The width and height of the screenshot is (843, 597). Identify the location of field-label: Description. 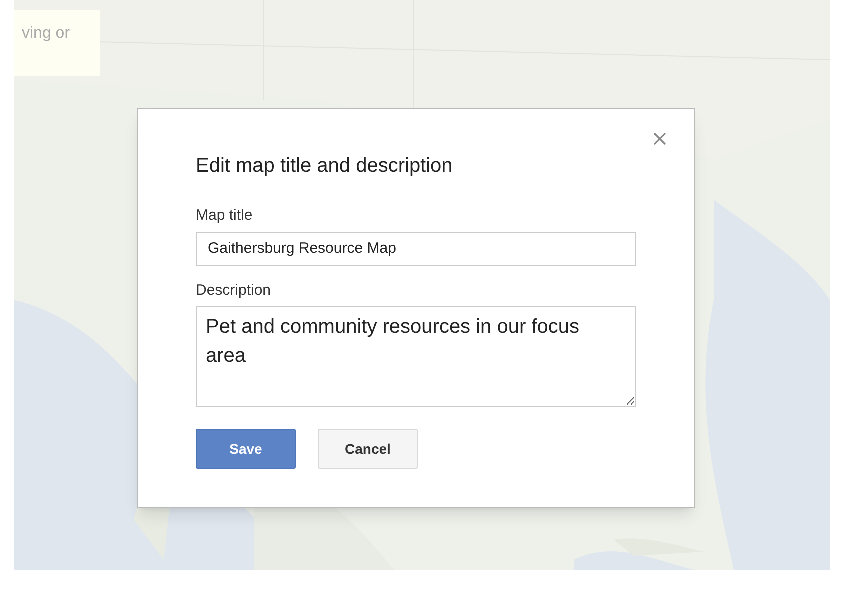
(234, 290).